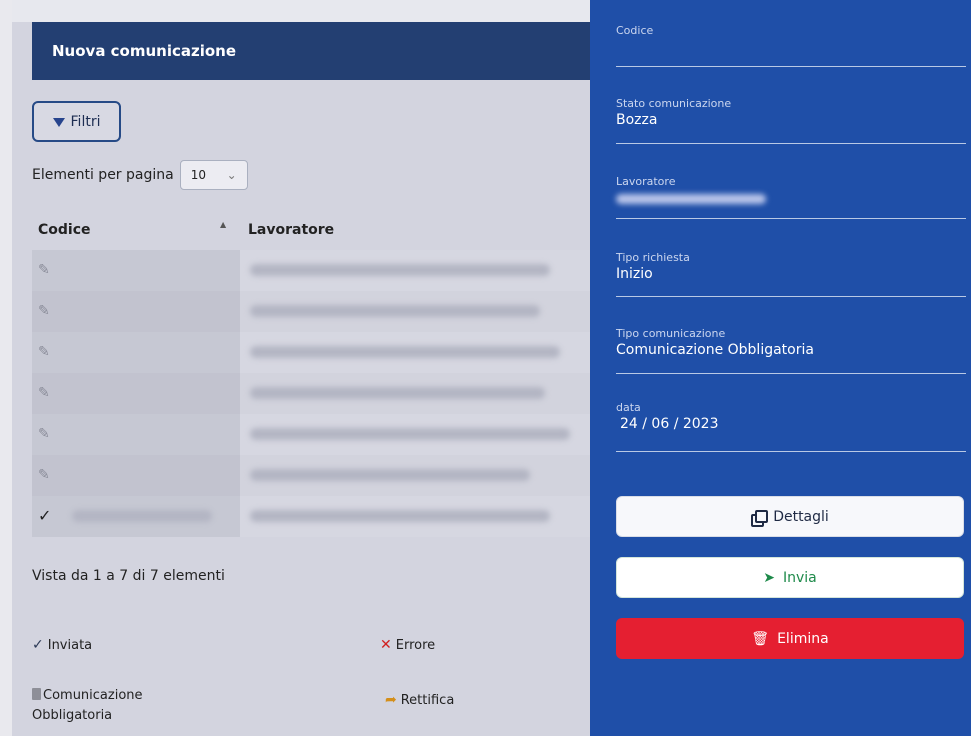 The height and width of the screenshot is (736, 971). Describe the element at coordinates (291, 230) in the screenshot. I see `column-header-lavoratore: Lavoratore` at that location.